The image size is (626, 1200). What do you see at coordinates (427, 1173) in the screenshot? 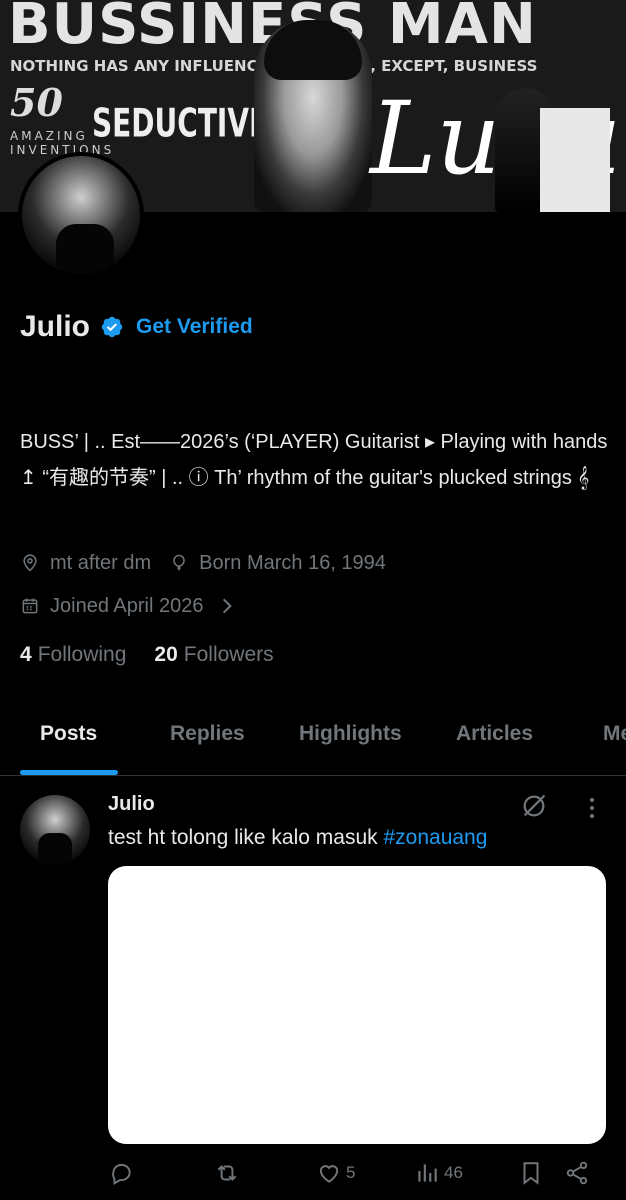
I see `views-icon` at bounding box center [427, 1173].